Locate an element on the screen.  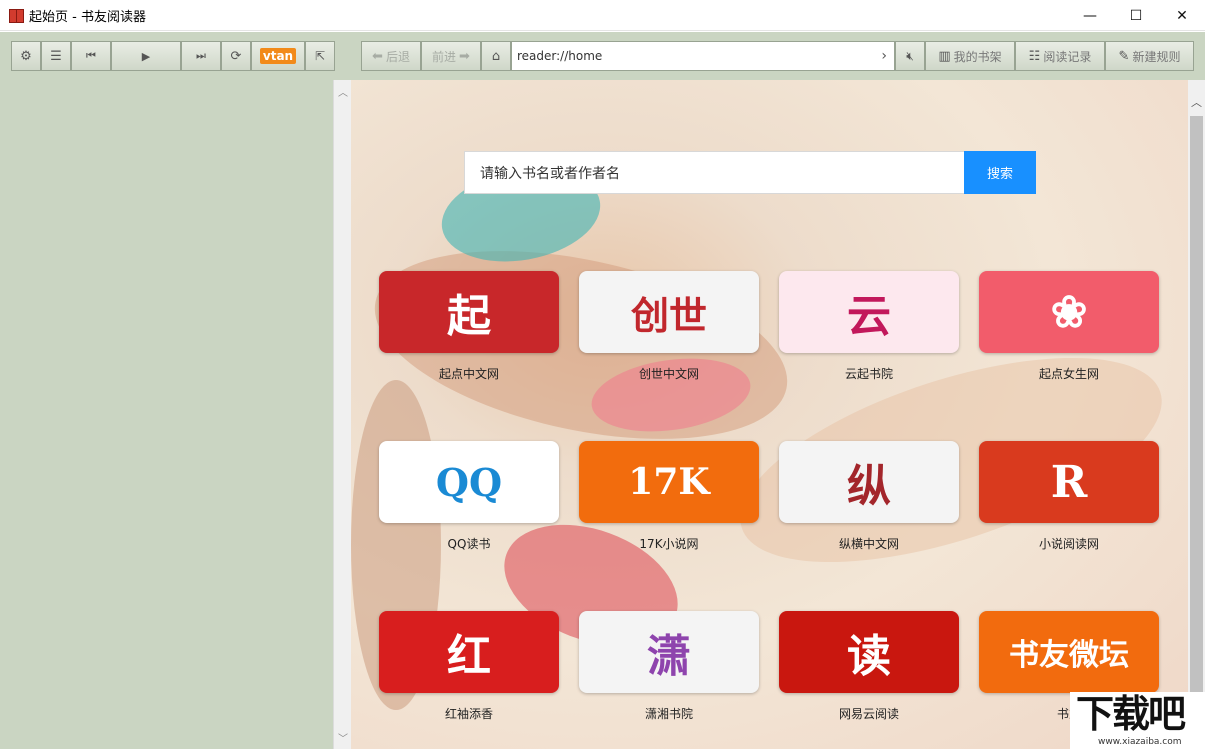
vtan-logo: vtan is located at coordinates (278, 56).